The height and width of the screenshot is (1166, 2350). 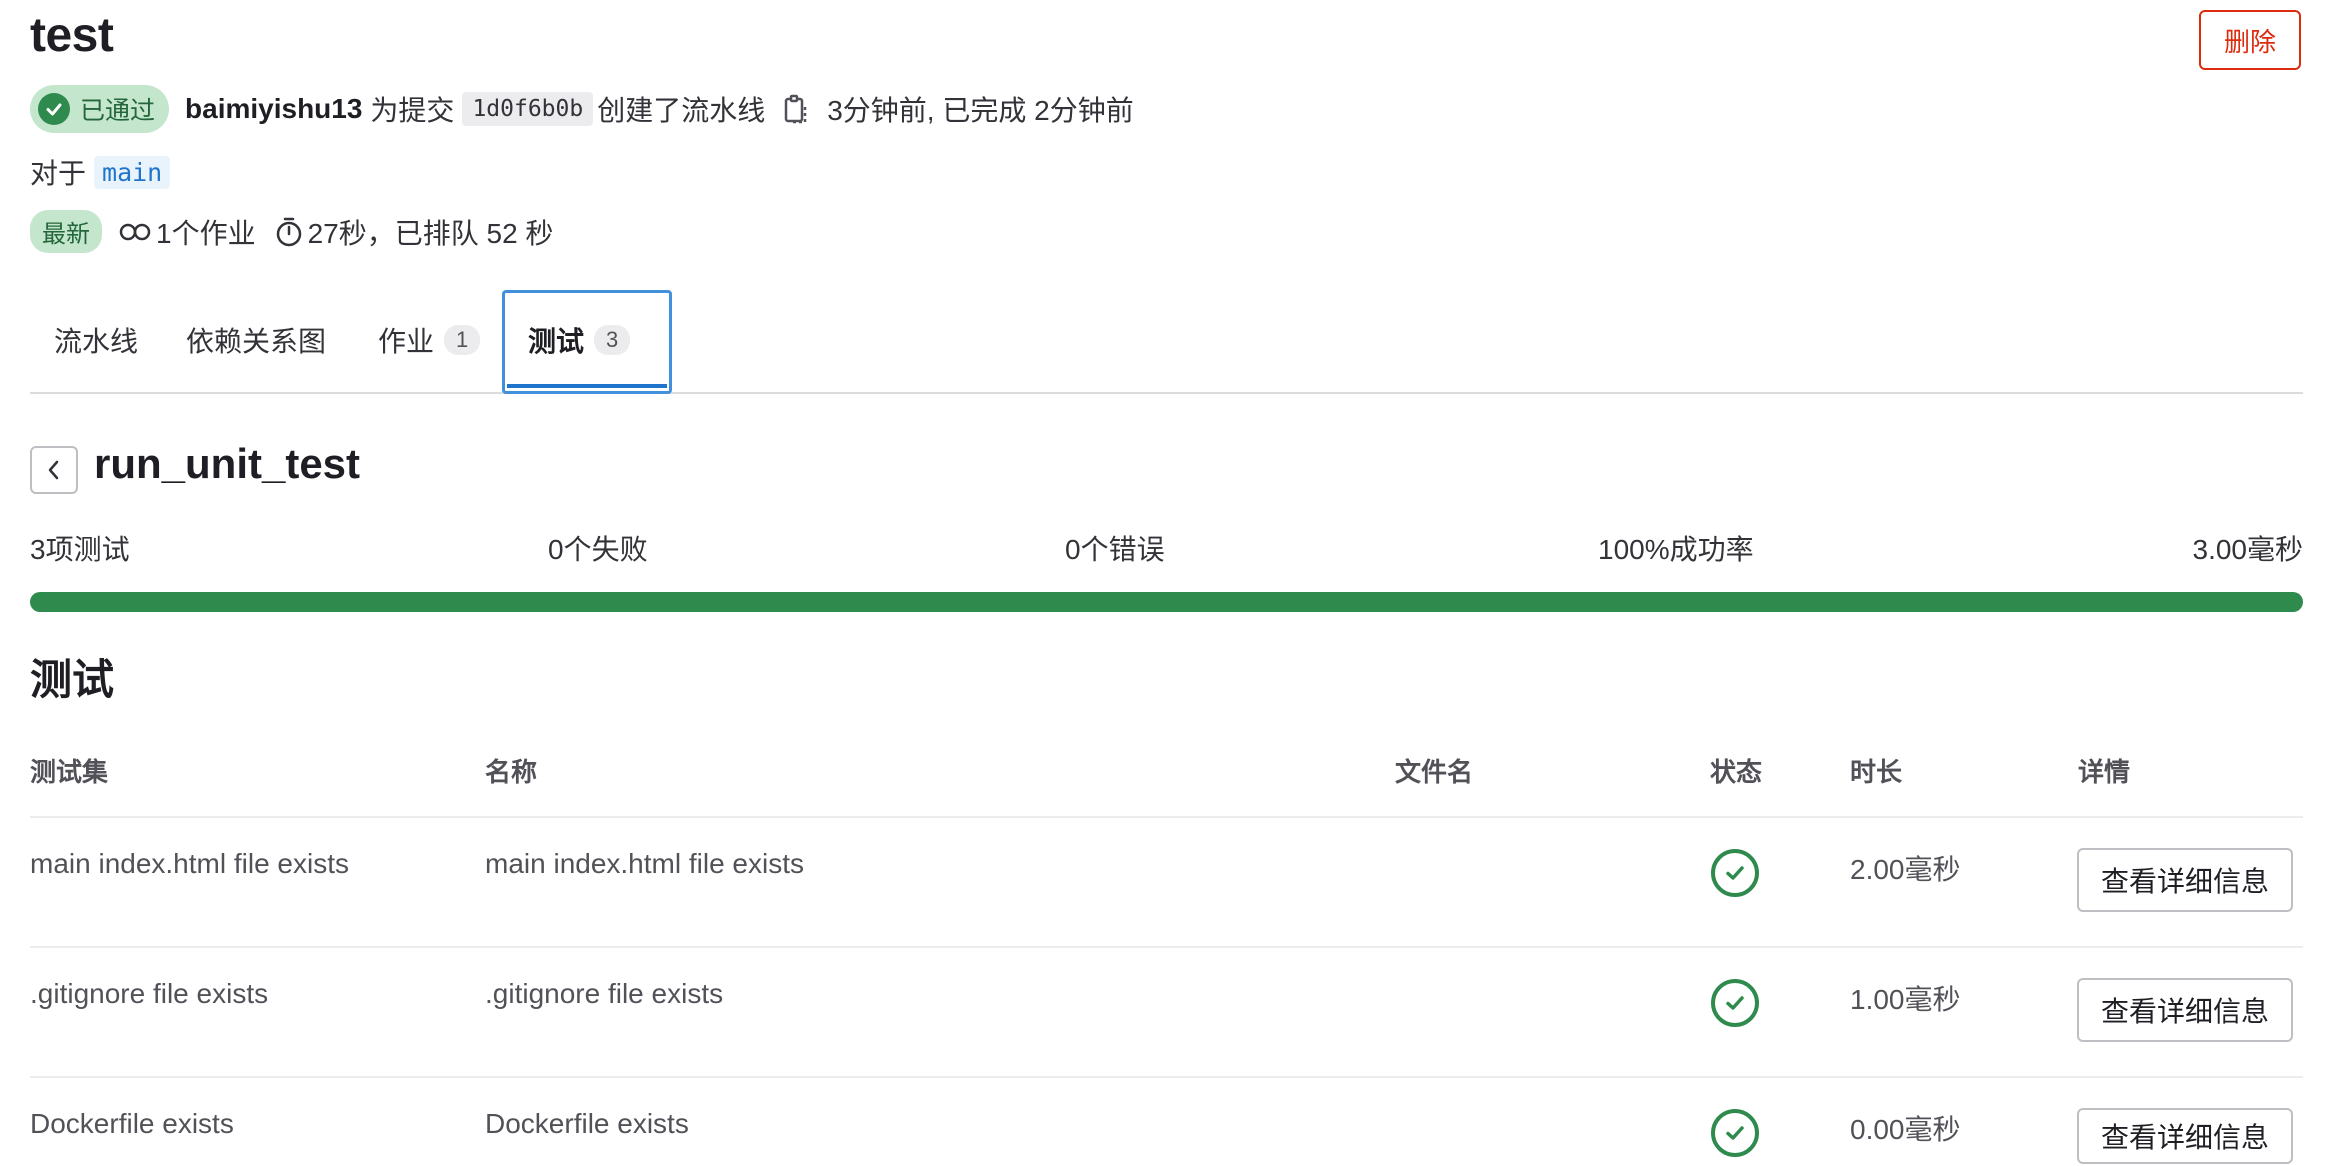 I want to click on latest-badge: 最新, so click(x=66, y=231).